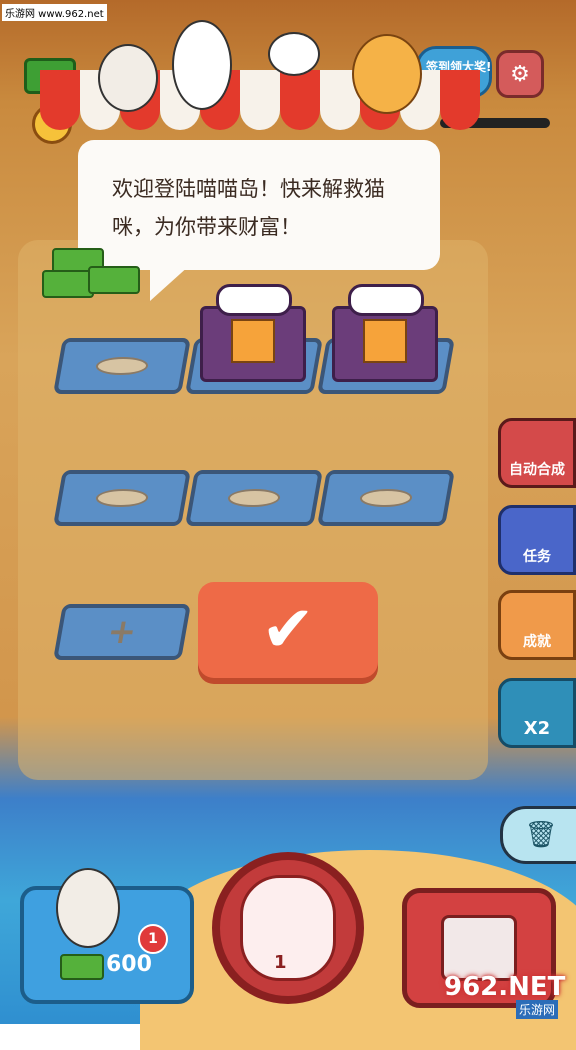  What do you see at coordinates (153, 939) in the screenshot?
I see `buy-level-badge: 1` at bounding box center [153, 939].